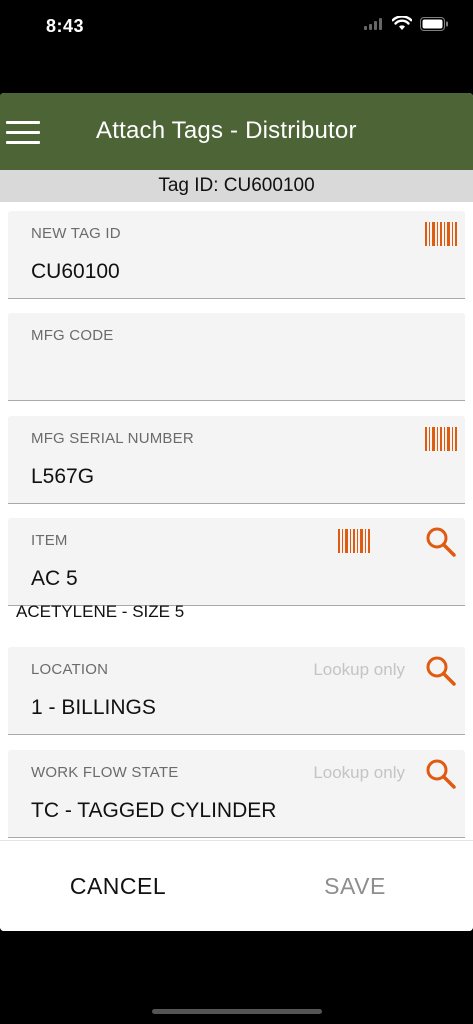 This screenshot has height=1024, width=473. Describe the element at coordinates (236, 26) in the screenshot. I see `status-bar: 8:43` at that location.